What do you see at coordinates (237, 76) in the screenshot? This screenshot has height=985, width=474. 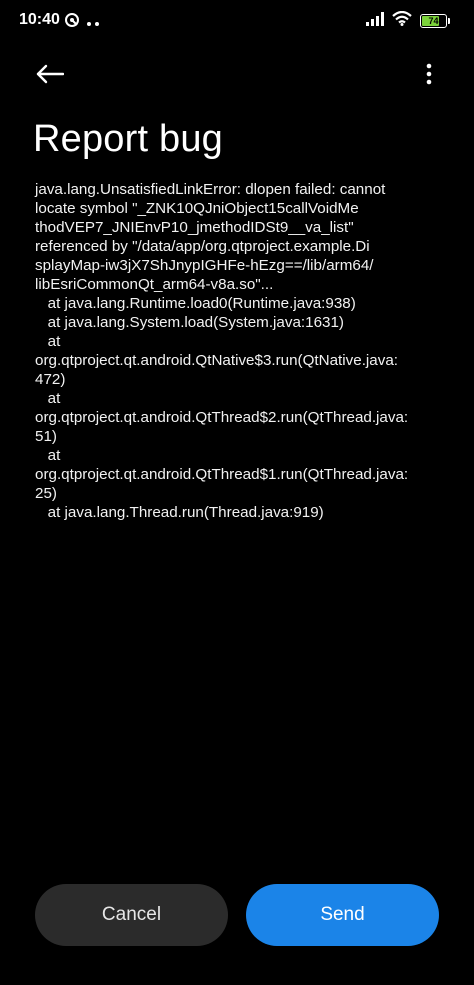 I see `top-bar` at bounding box center [237, 76].